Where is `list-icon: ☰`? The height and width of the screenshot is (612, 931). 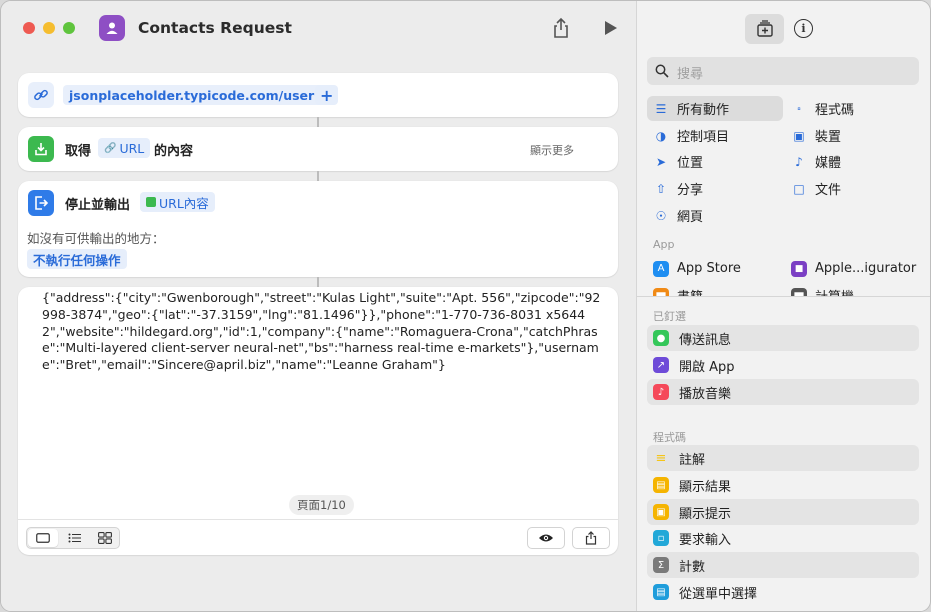
list-icon: ☰ is located at coordinates (661, 108).